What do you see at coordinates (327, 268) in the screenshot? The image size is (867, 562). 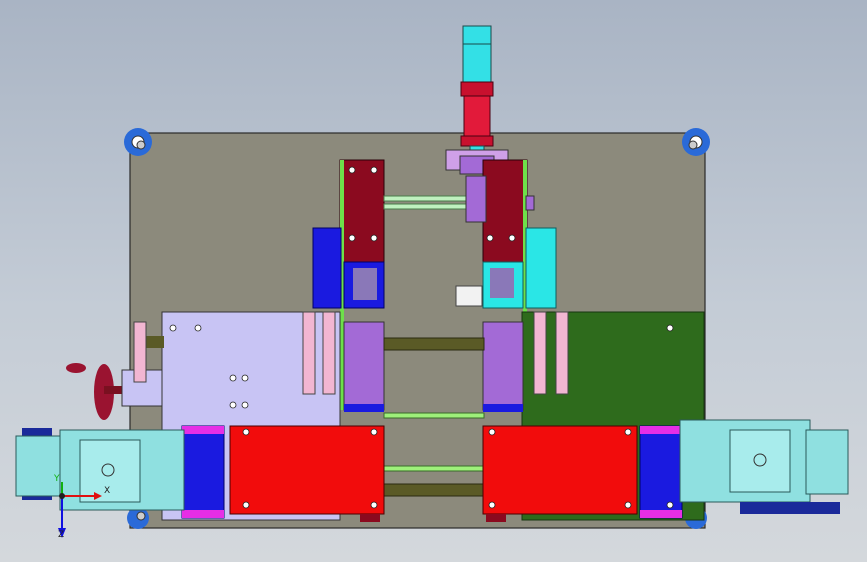 I see `left-blue-block` at bounding box center [327, 268].